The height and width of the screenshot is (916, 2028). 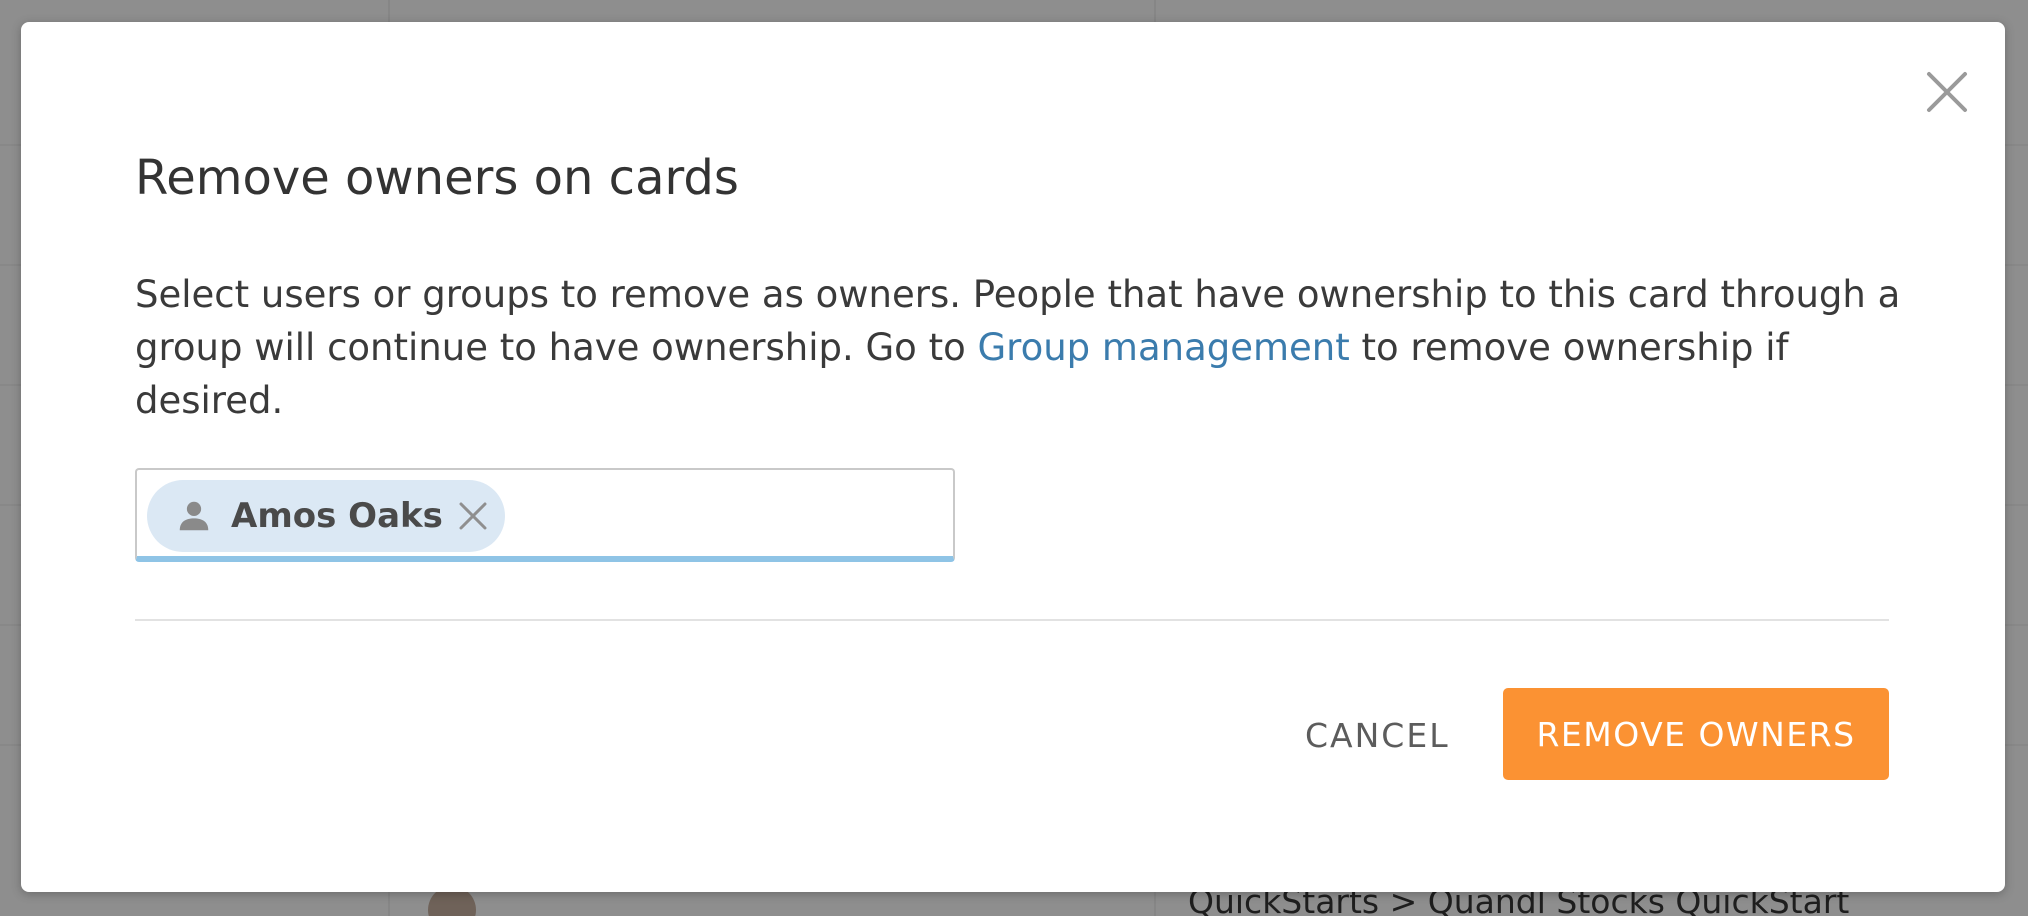 I want to click on owner-chip: Amos Oaks, so click(x=326, y=516).